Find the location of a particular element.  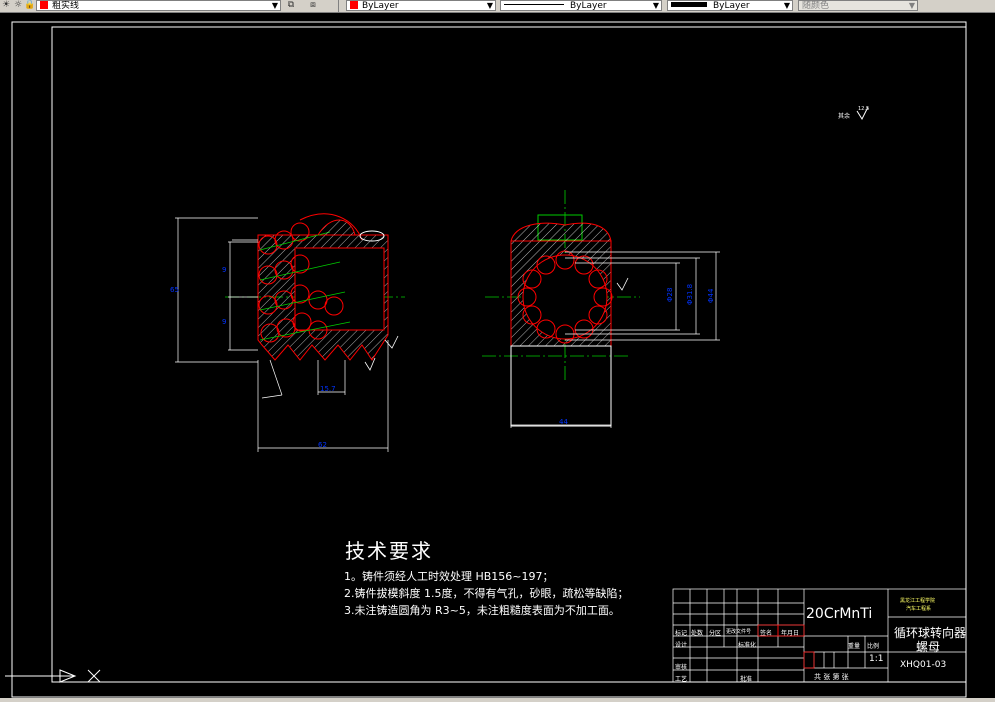

color-dropdown: ByLayer ▼ is located at coordinates (421, 5).